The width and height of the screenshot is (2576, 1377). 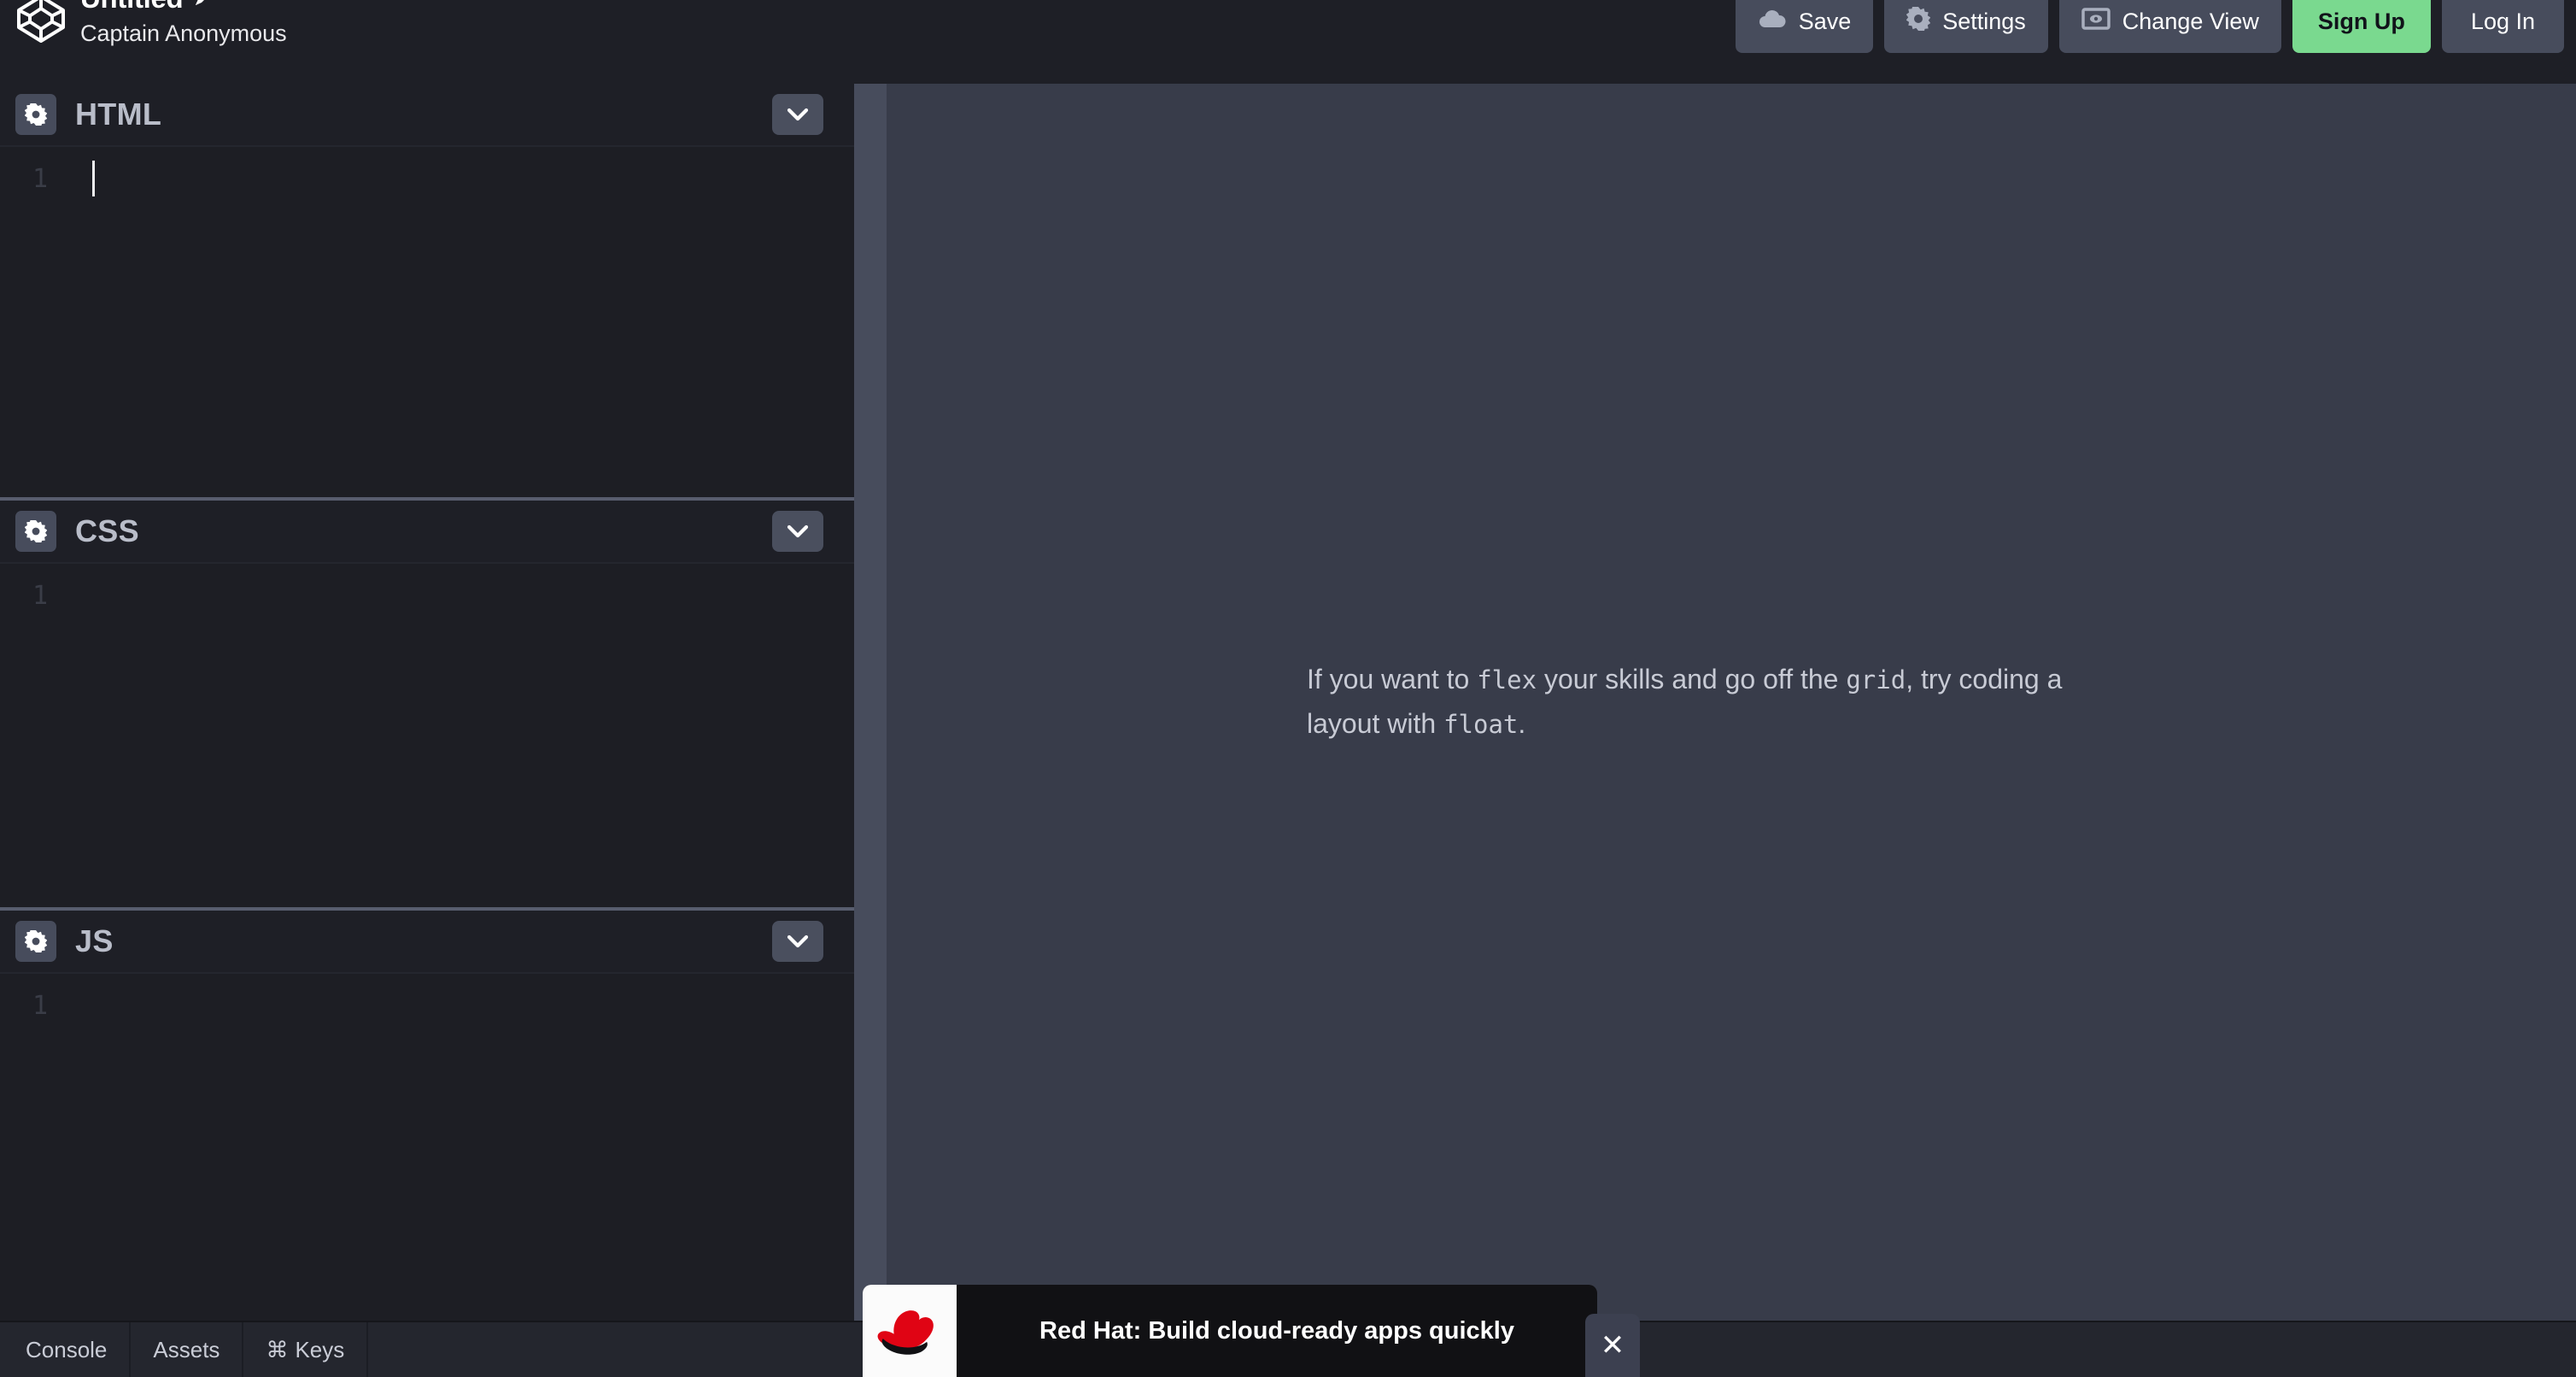 What do you see at coordinates (1825, 21) in the screenshot?
I see `save-button-label: Save` at bounding box center [1825, 21].